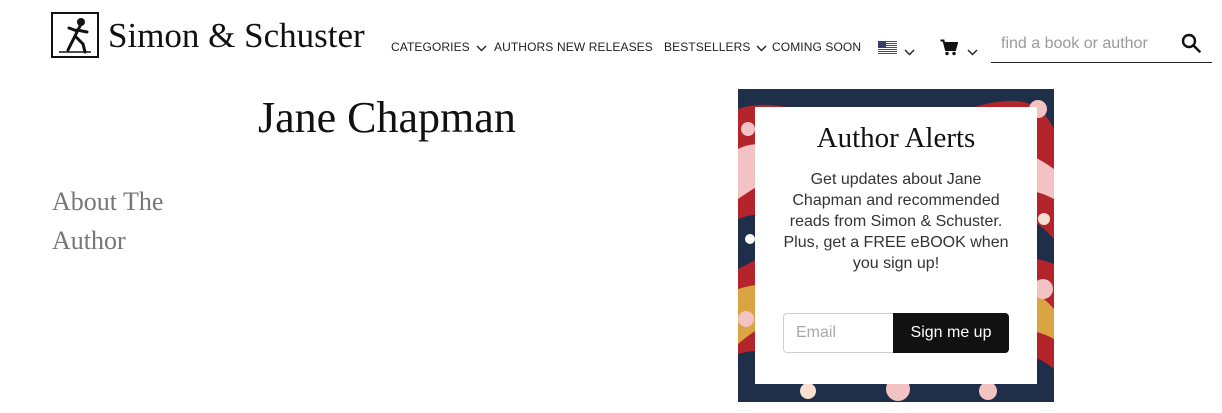 The image size is (1222, 413). I want to click on nav-categories: CATEGORIES, so click(439, 48).